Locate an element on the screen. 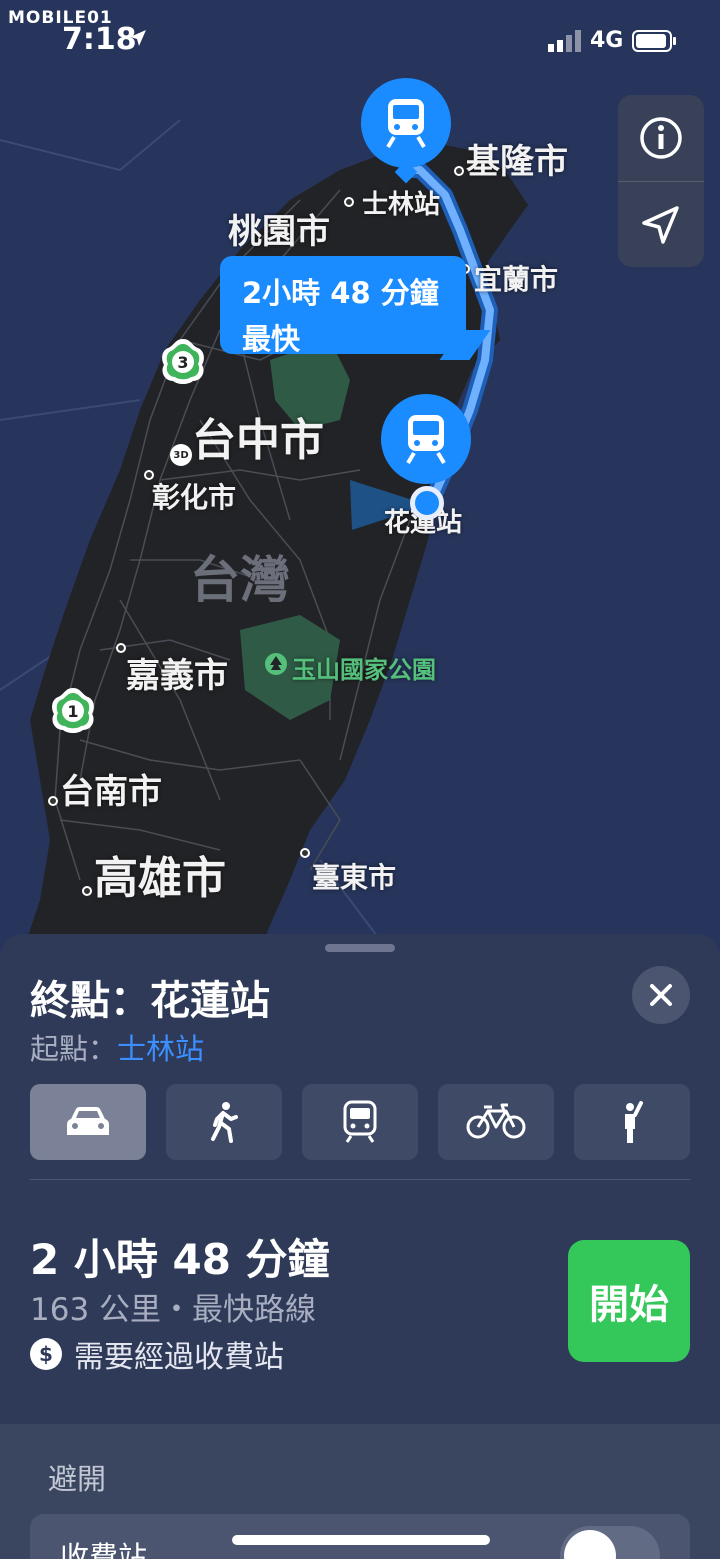 Image resolution: width=720 pixels, height=1559 pixels. map-label-chiayi: 嘉義市 is located at coordinates (177, 676).